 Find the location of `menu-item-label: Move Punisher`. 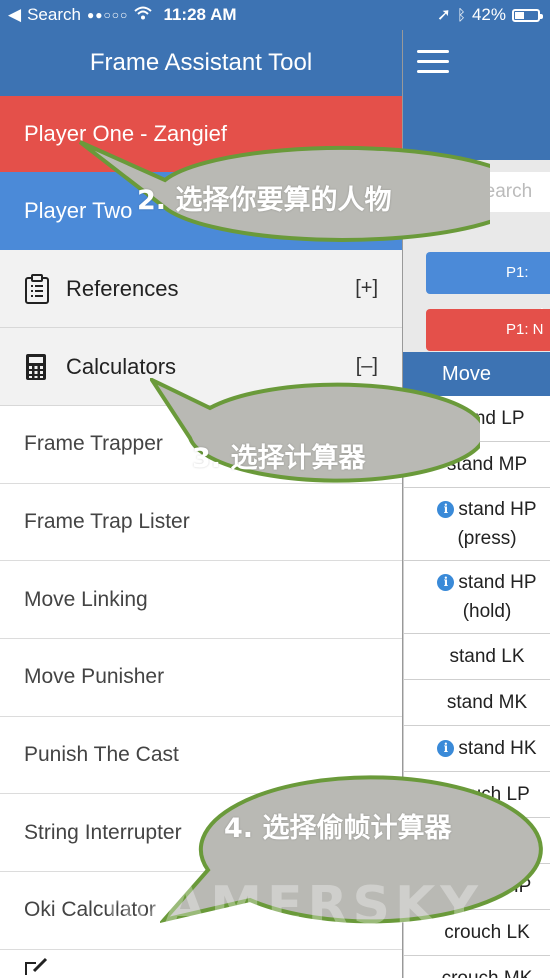

menu-item-label: Move Punisher is located at coordinates (94, 677).